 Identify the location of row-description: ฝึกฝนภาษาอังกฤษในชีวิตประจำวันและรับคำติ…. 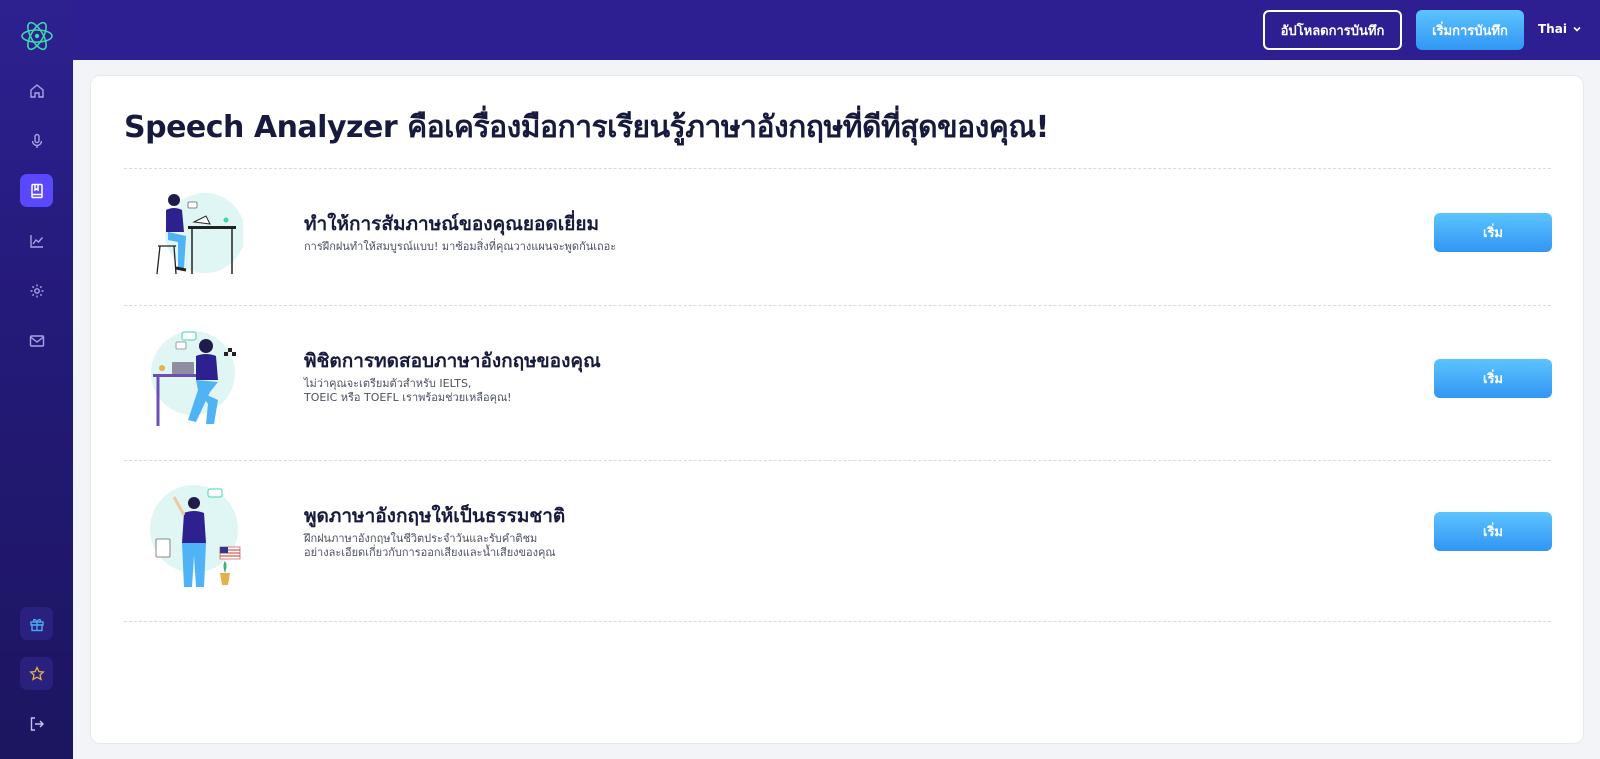
(421, 538).